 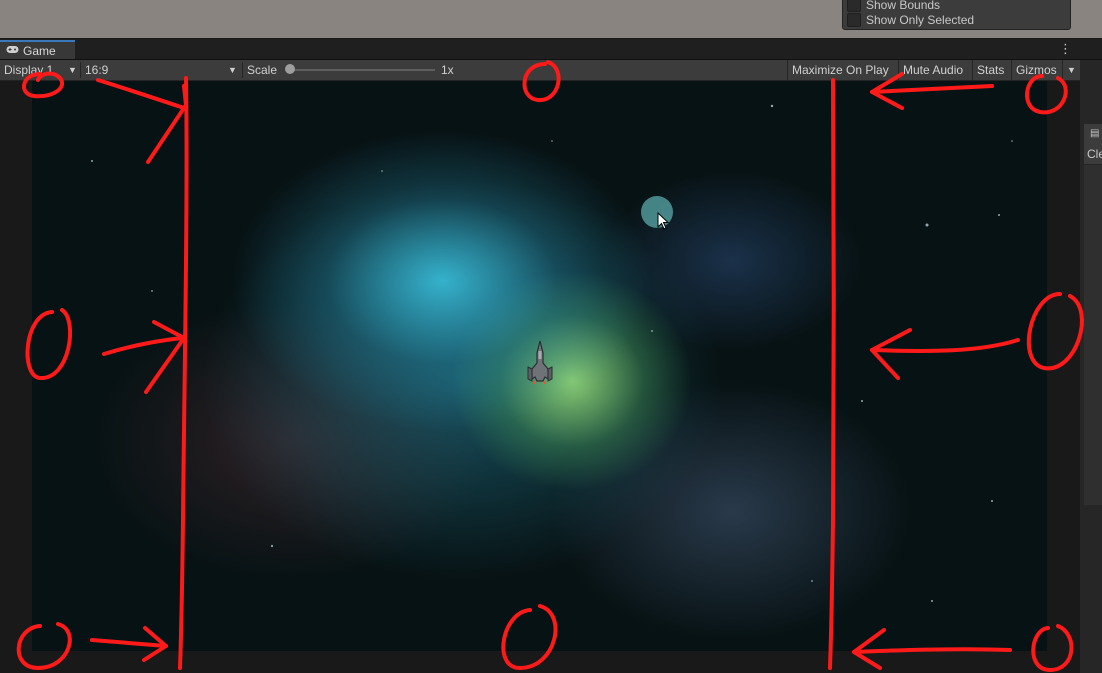 What do you see at coordinates (1095, 133) in the screenshot?
I see `console-icon: ▤` at bounding box center [1095, 133].